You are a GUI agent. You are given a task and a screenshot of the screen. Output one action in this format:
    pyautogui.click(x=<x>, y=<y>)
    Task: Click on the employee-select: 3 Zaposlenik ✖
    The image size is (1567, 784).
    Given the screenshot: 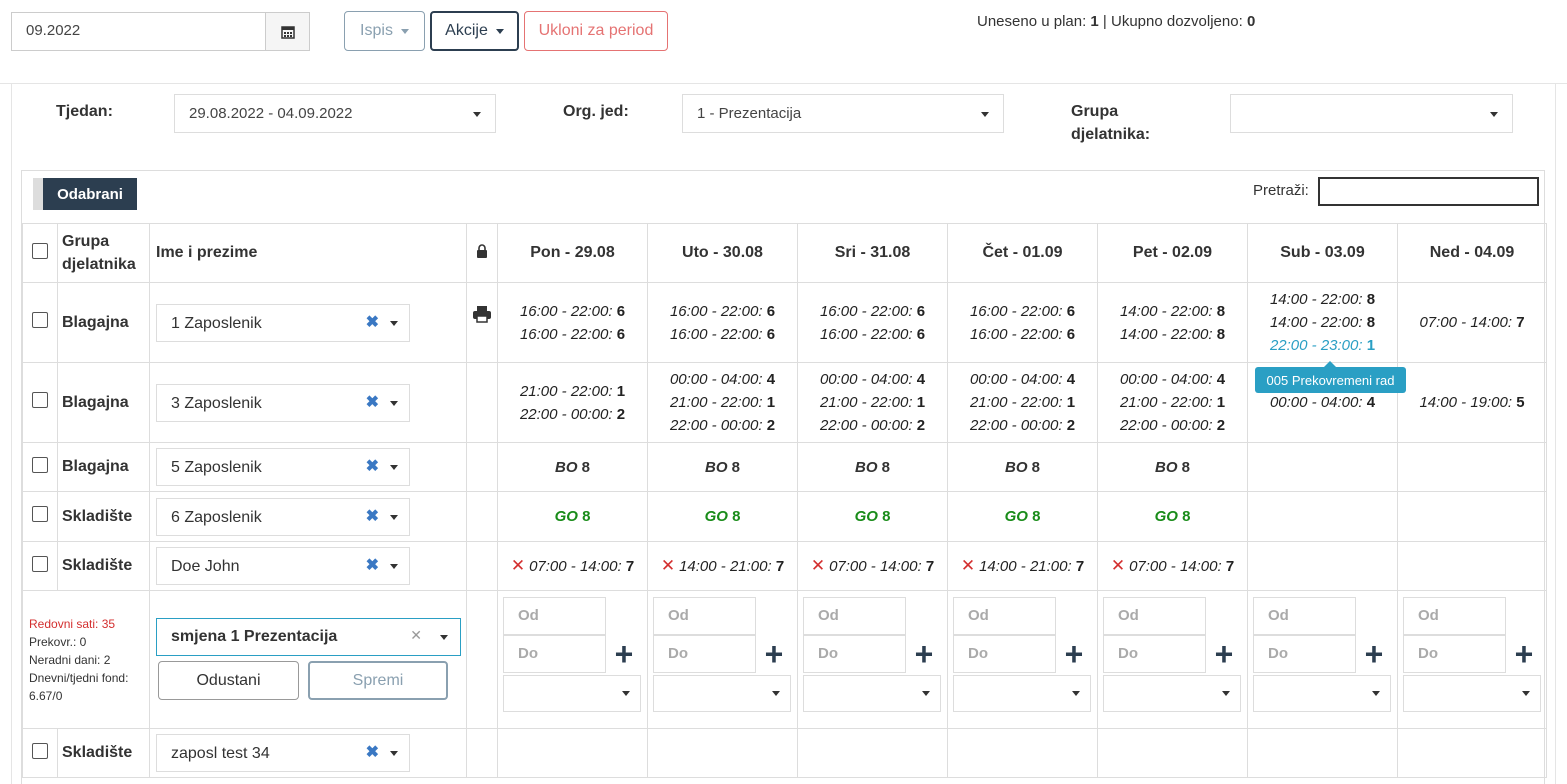 What is the action you would take?
    pyautogui.click(x=283, y=402)
    